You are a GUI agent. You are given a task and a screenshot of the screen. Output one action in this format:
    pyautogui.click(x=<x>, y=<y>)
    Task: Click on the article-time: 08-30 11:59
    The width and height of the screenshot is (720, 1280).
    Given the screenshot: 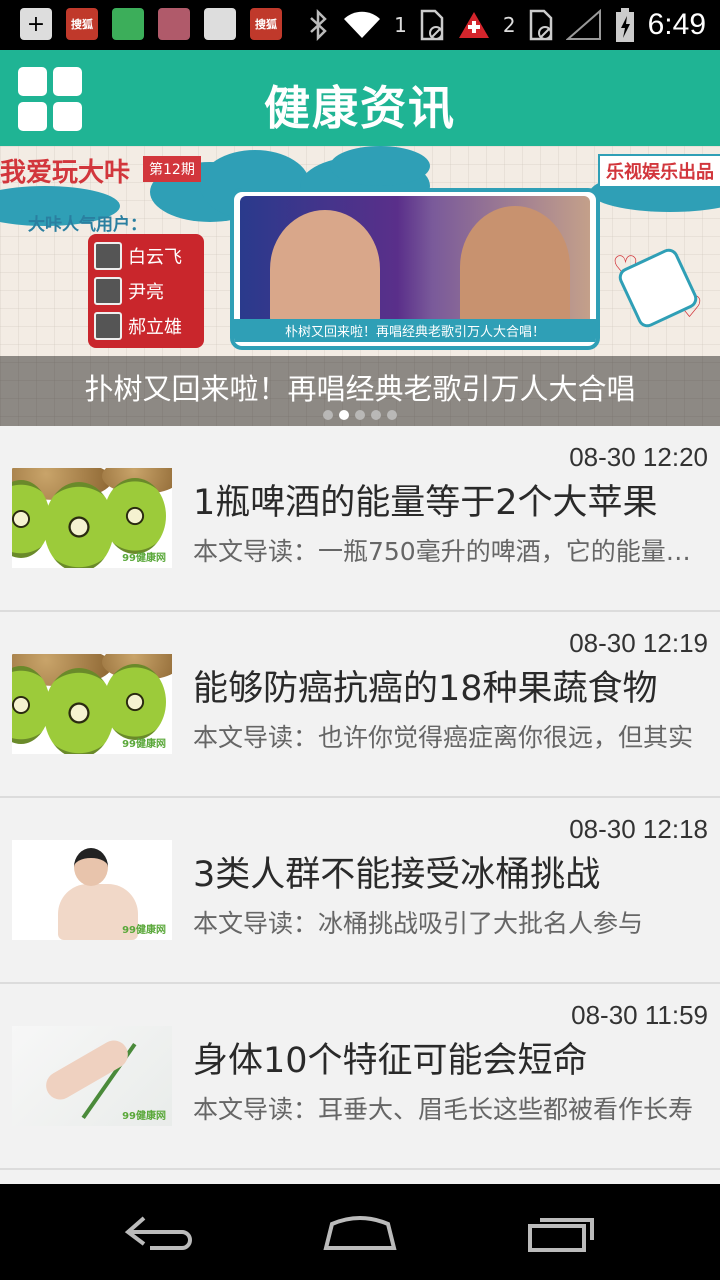 What is the action you would take?
    pyautogui.click(x=639, y=1015)
    